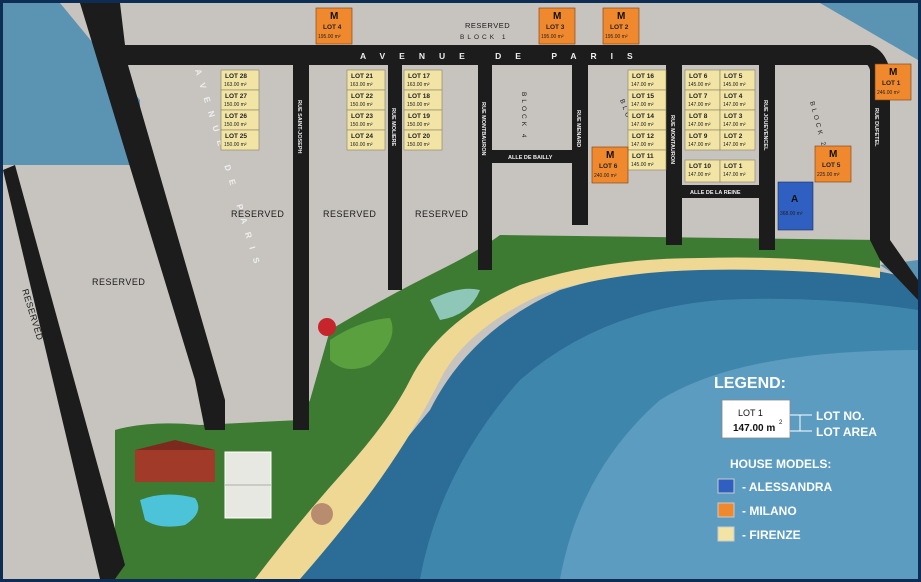 The image size is (921, 582). I want to click on milano-lot: M LOT 5 225.00 m², so click(833, 164).